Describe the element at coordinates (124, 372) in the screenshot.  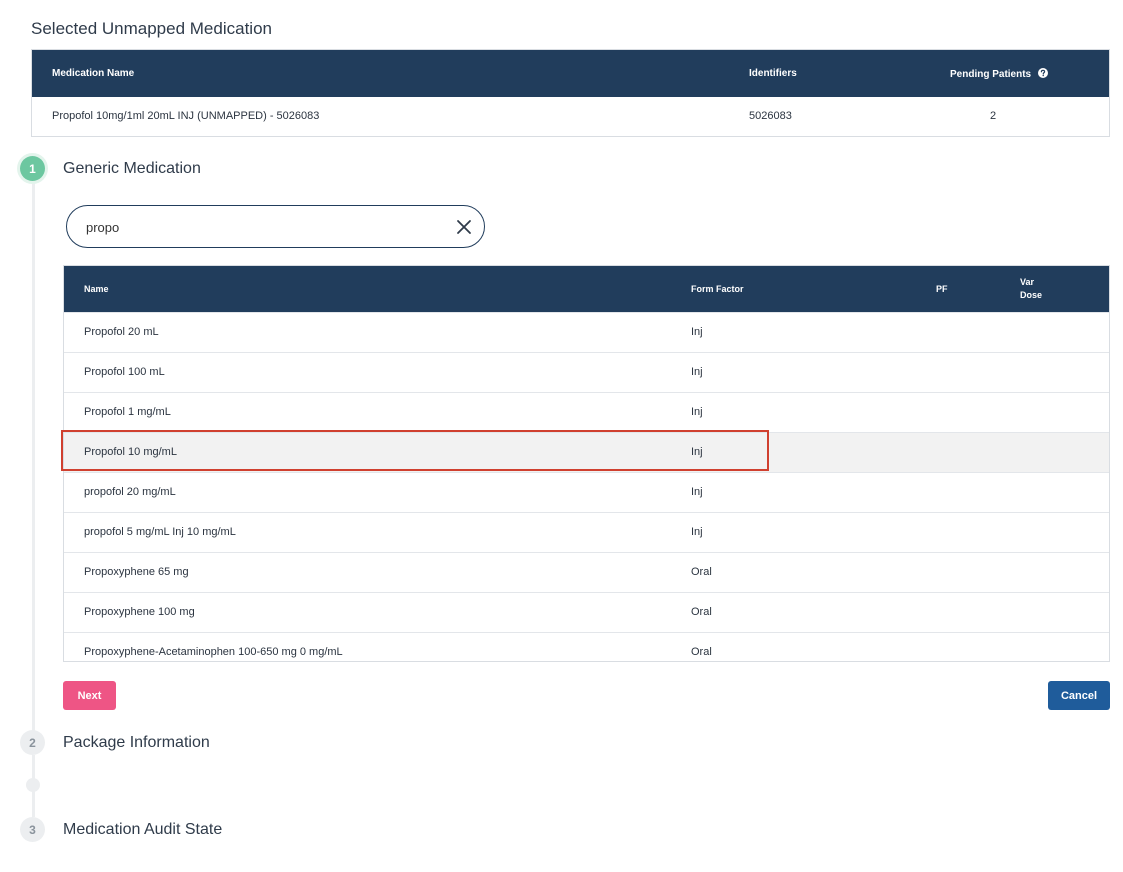
I see `medication-name-cell: Propofol 100 mL` at that location.